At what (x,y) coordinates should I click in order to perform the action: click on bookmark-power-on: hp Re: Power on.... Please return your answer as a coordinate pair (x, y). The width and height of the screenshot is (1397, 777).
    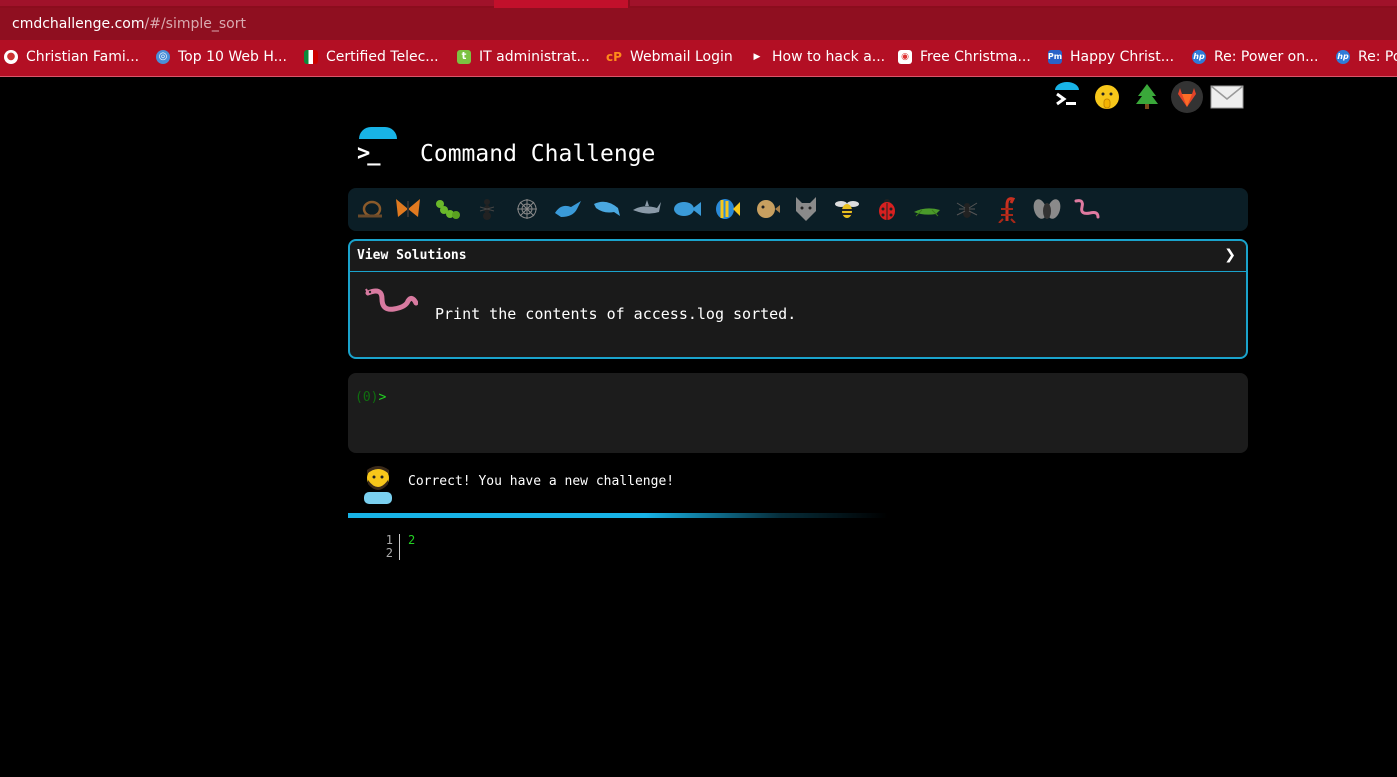
    Looking at the image, I should click on (1255, 57).